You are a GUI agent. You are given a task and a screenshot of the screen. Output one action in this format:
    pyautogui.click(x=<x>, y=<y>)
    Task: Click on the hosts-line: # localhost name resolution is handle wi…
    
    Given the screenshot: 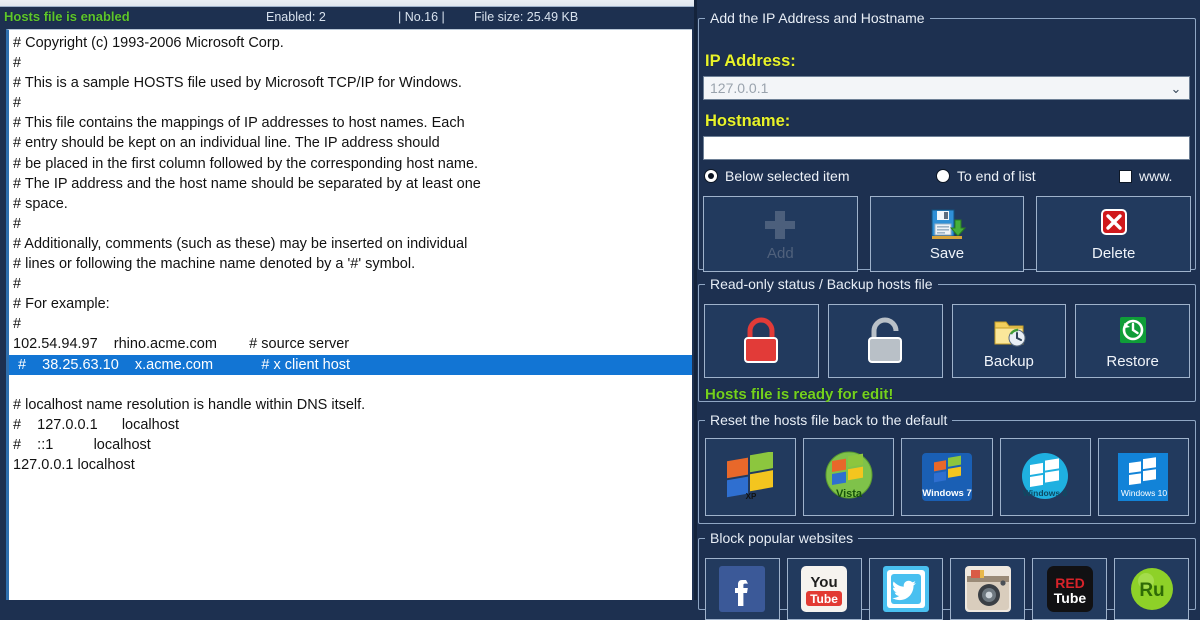 What is the action you would take?
    pyautogui.click(x=350, y=405)
    